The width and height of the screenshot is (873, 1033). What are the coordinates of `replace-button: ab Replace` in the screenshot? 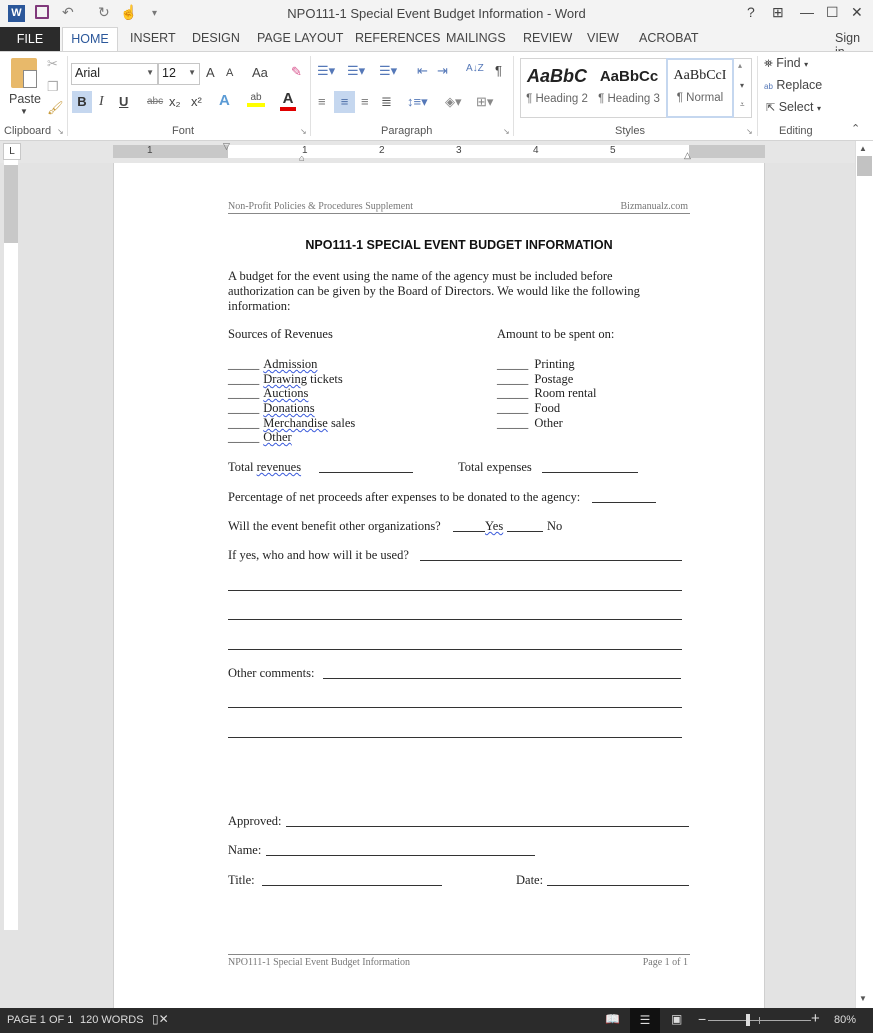 It's located at (793, 85).